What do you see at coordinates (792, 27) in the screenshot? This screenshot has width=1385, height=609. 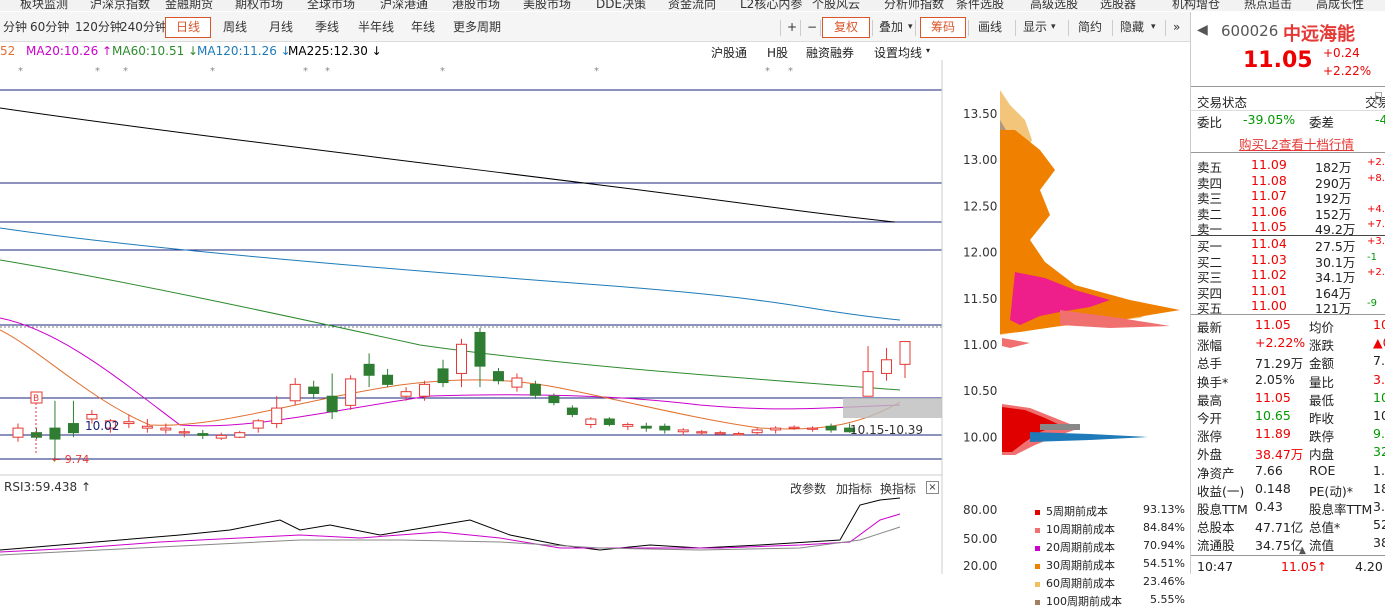 I see `plus-button: +` at bounding box center [792, 27].